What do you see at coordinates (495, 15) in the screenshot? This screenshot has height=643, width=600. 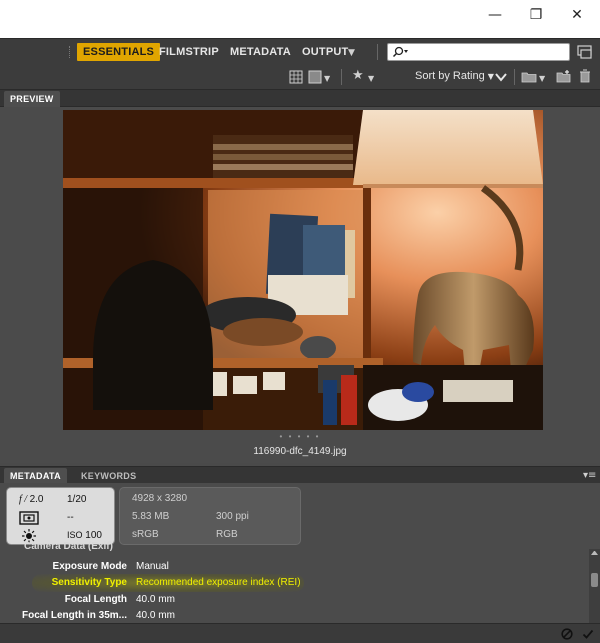 I see `minimize-button: —` at bounding box center [495, 15].